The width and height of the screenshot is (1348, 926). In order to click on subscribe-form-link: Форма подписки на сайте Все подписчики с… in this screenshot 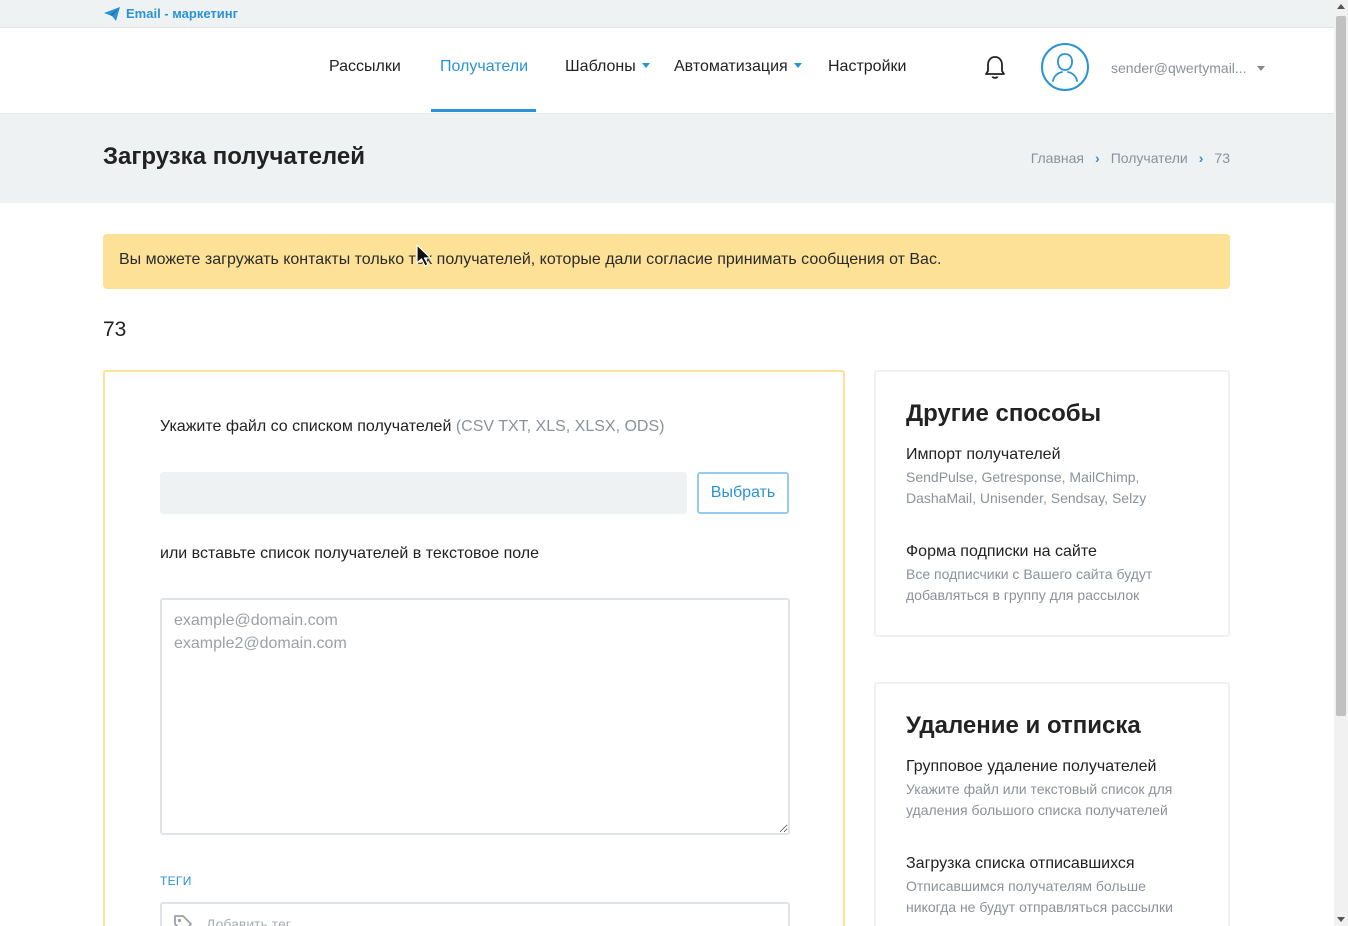, I will do `click(1052, 574)`.